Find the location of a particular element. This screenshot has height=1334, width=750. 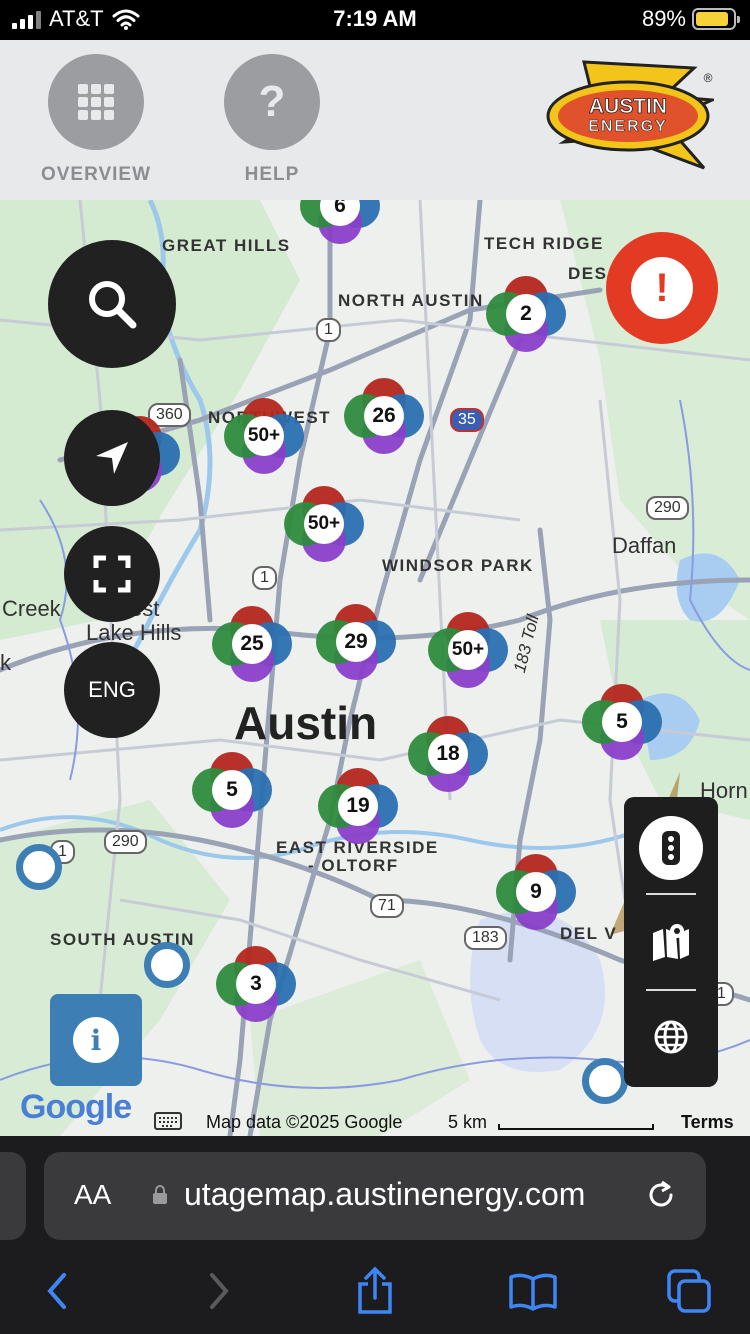

label-windsor-park: WINDSOR PARK is located at coordinates (458, 565).